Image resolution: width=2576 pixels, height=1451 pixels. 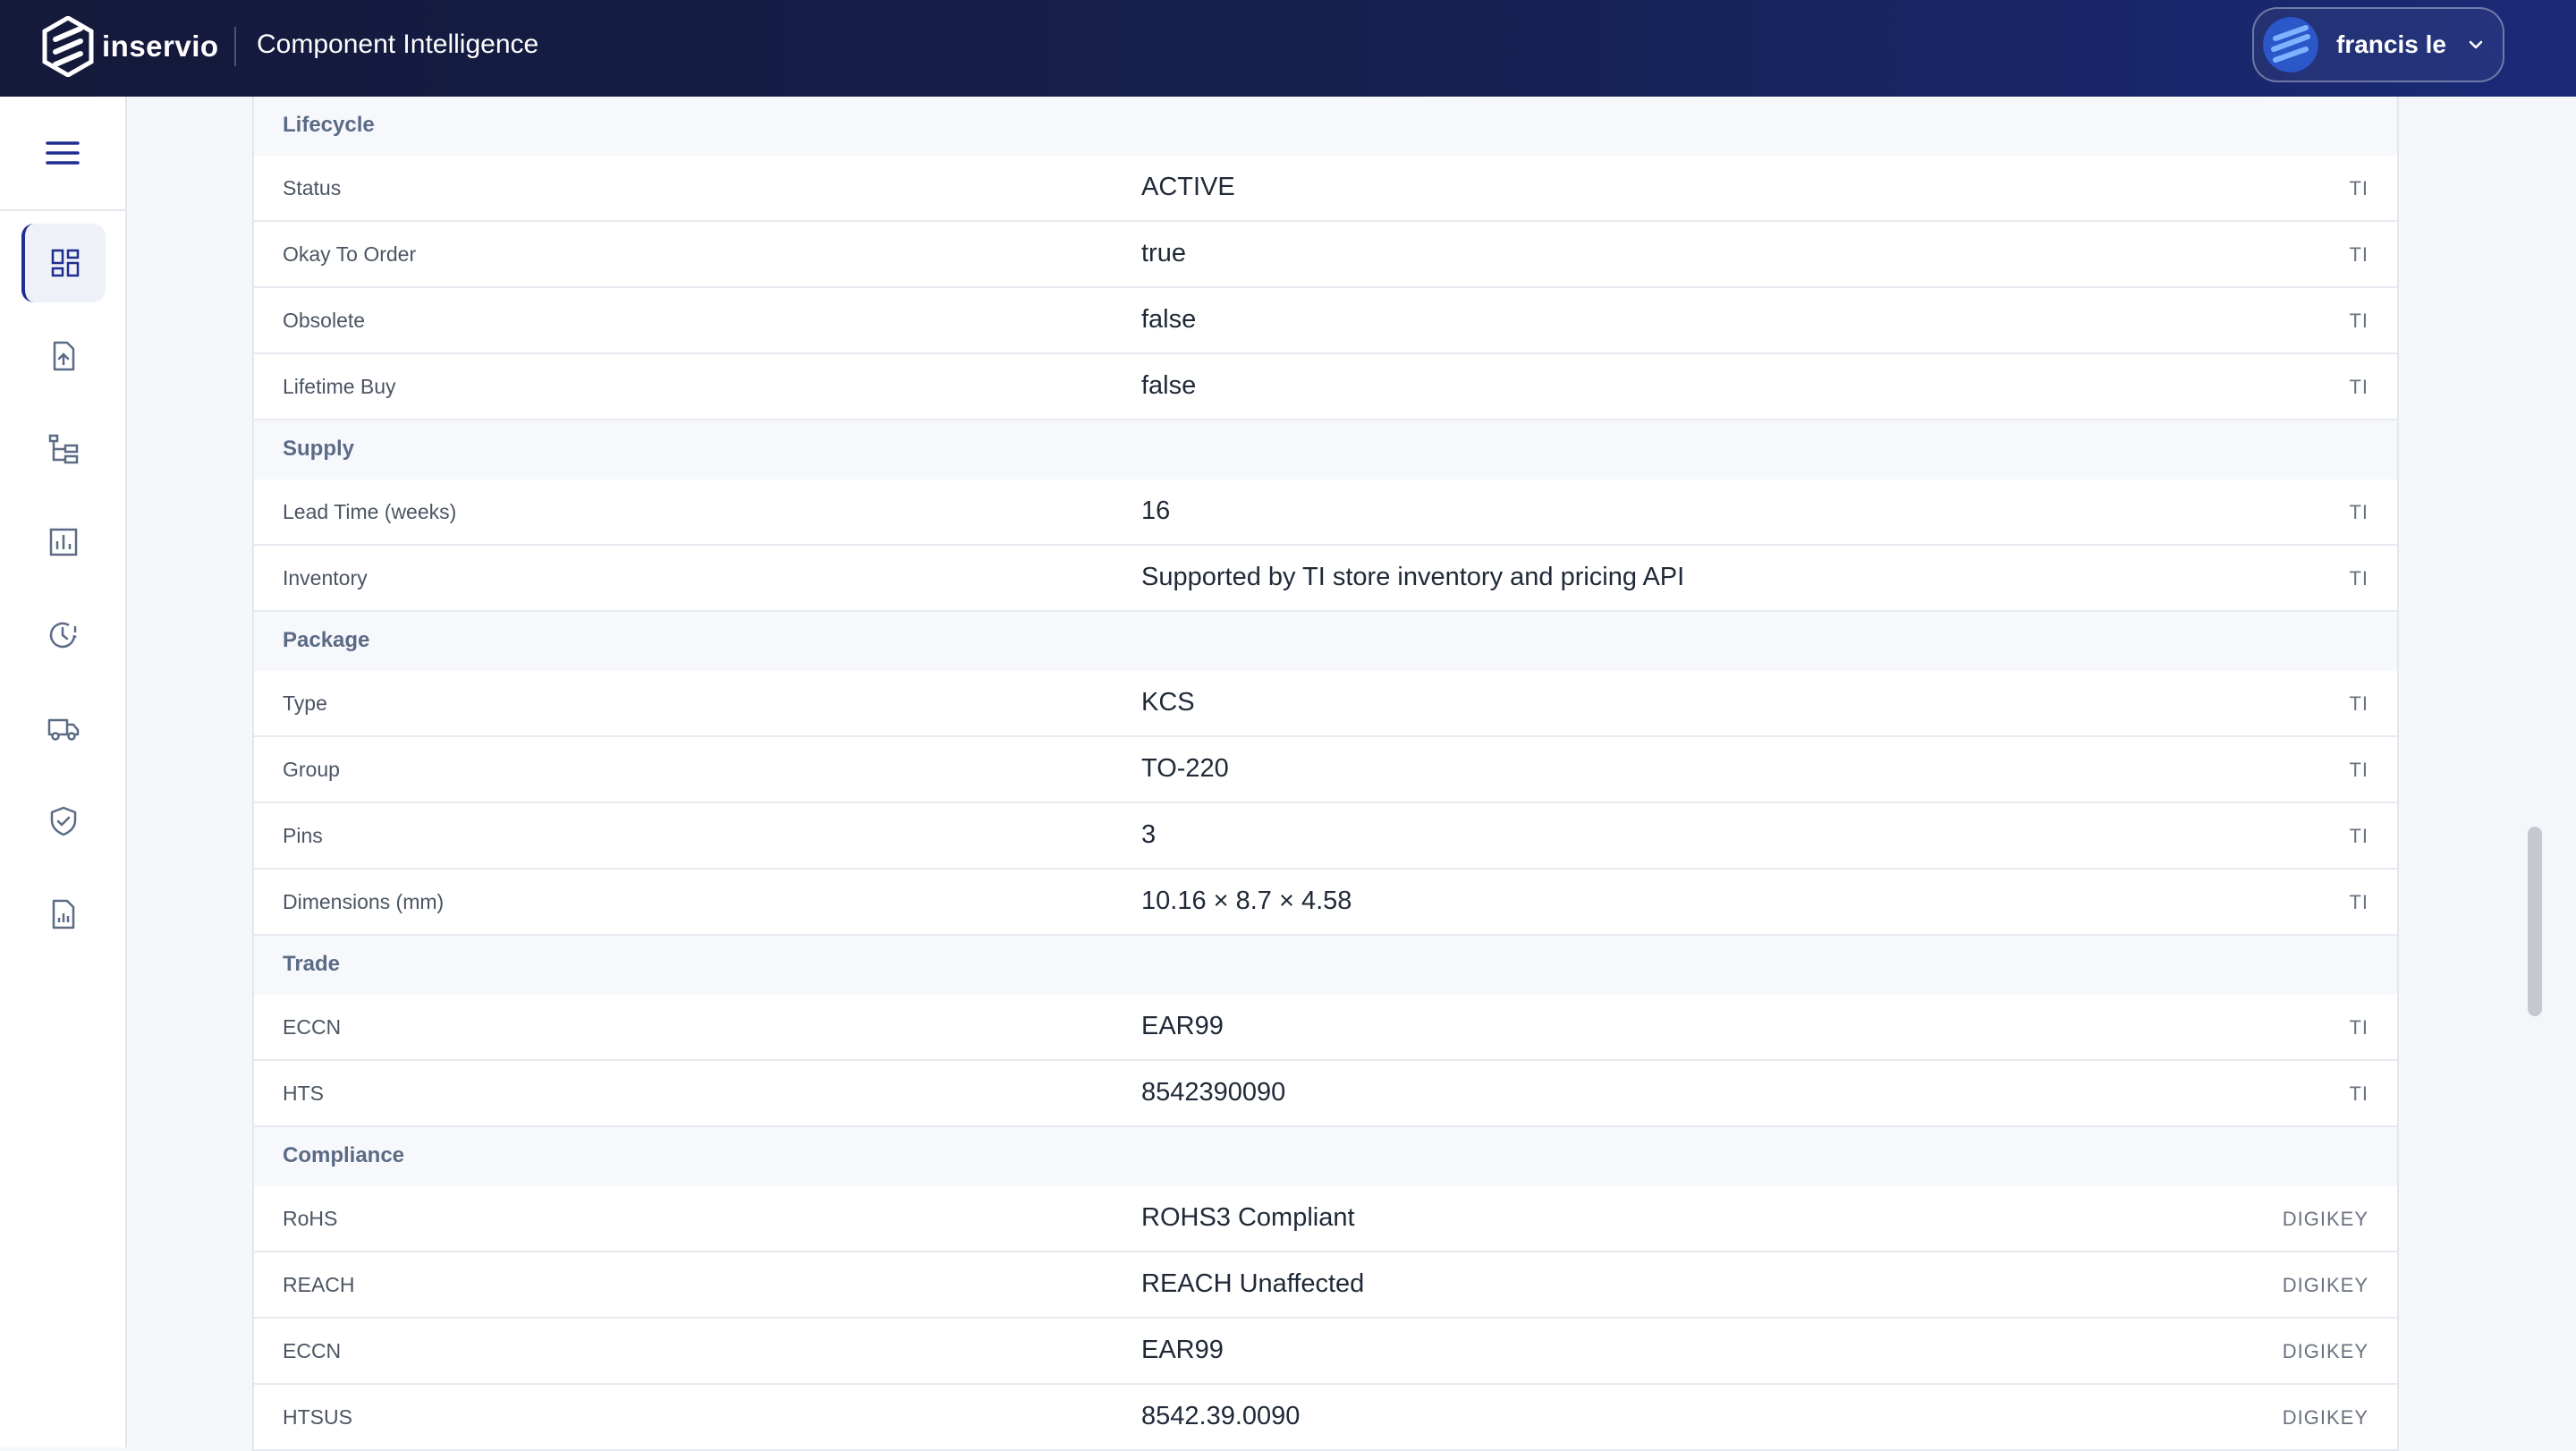 I want to click on avatar, so click(x=2290, y=44).